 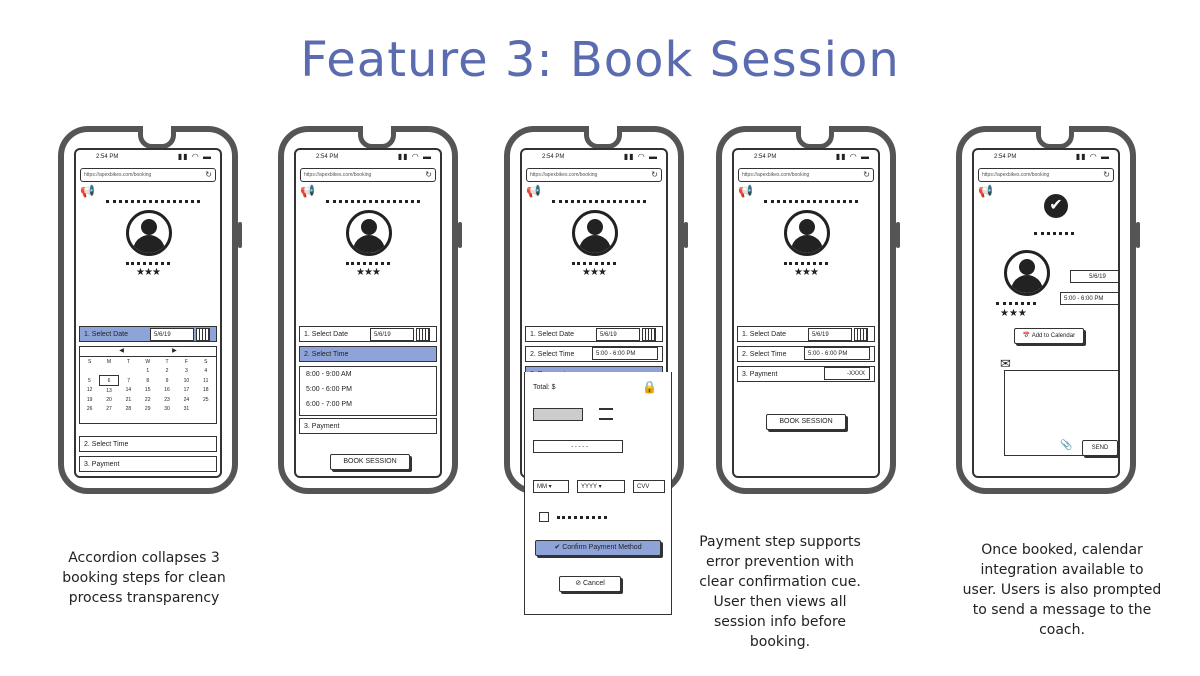 What do you see at coordinates (649, 387) in the screenshot?
I see `lock-icon: 🔒` at bounding box center [649, 387].